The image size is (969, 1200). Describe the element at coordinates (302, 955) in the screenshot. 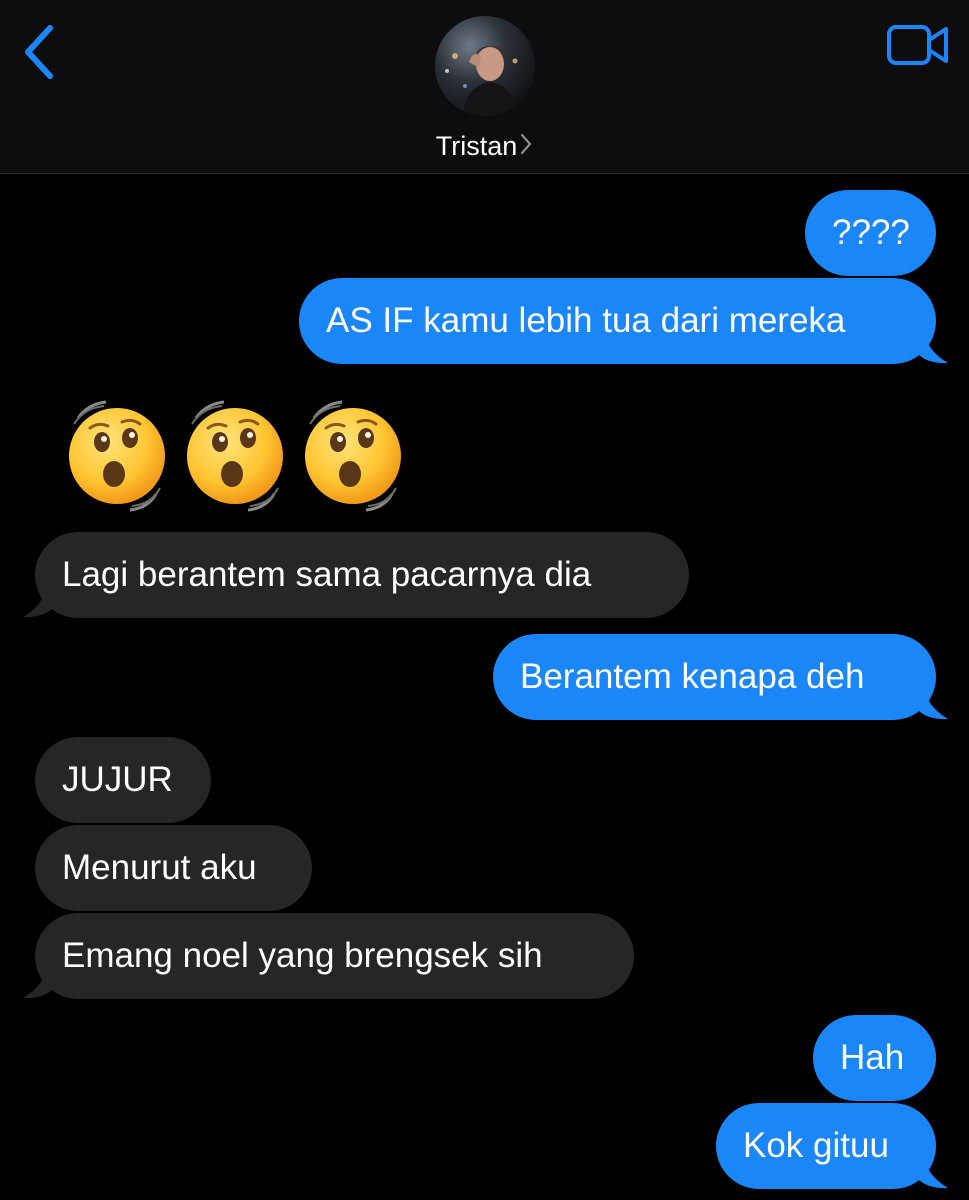

I see `message-text: Emang noel yang brengsek sih` at that location.